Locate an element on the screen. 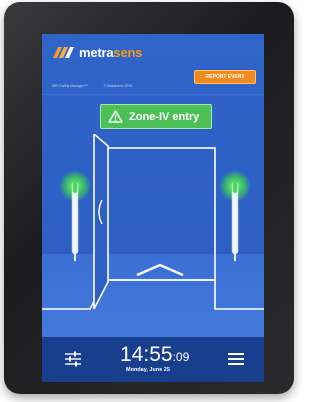  logo: metrasens is located at coordinates (97, 52).